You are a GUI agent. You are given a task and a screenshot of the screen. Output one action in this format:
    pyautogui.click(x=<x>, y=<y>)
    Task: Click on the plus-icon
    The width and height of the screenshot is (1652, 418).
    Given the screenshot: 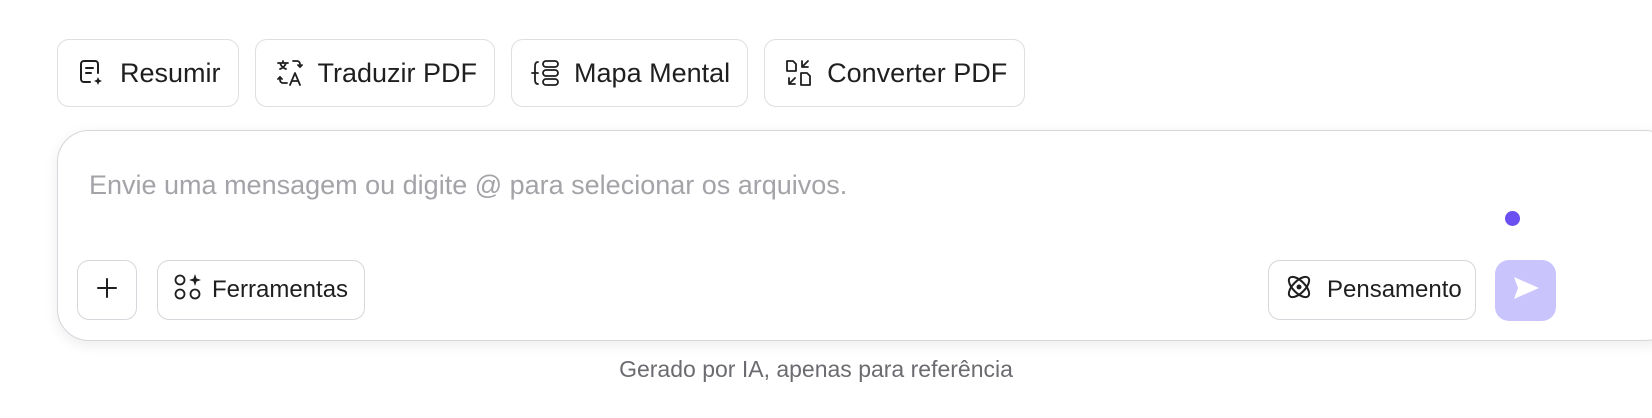 What is the action you would take?
    pyautogui.click(x=107, y=290)
    